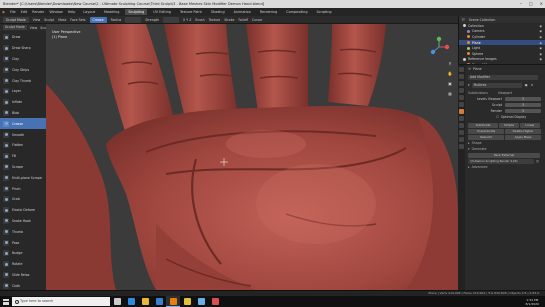 This screenshot has height=307, width=545. I want to click on taskbar-task-view-button, so click(117, 301).